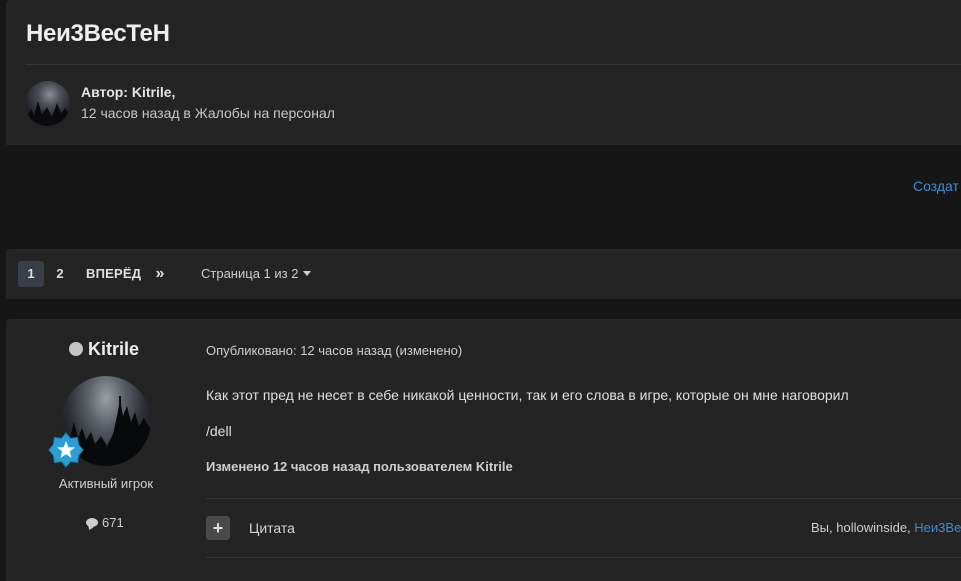 Image resolution: width=961 pixels, height=581 pixels. I want to click on reactions-users: Вы, hollowinside,, so click(863, 527).